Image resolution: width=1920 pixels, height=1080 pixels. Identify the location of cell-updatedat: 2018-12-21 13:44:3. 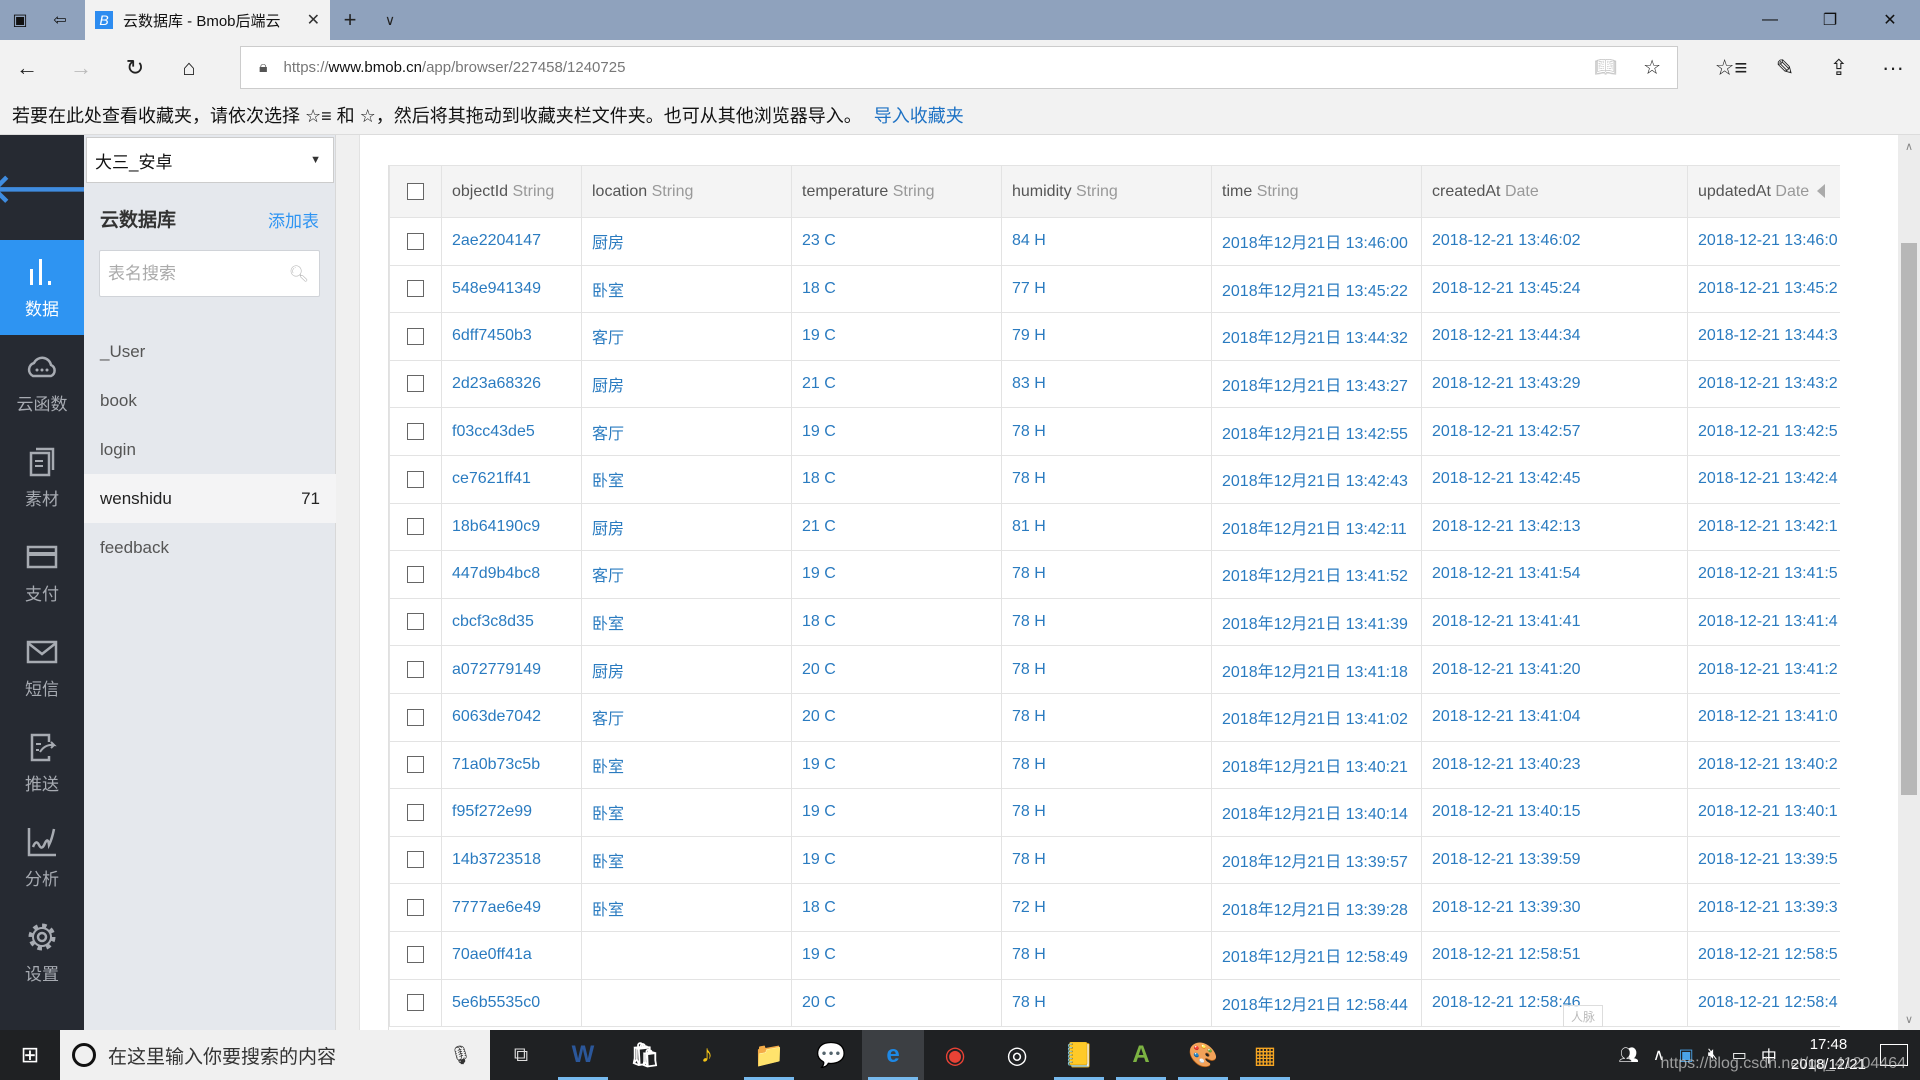
(1763, 336).